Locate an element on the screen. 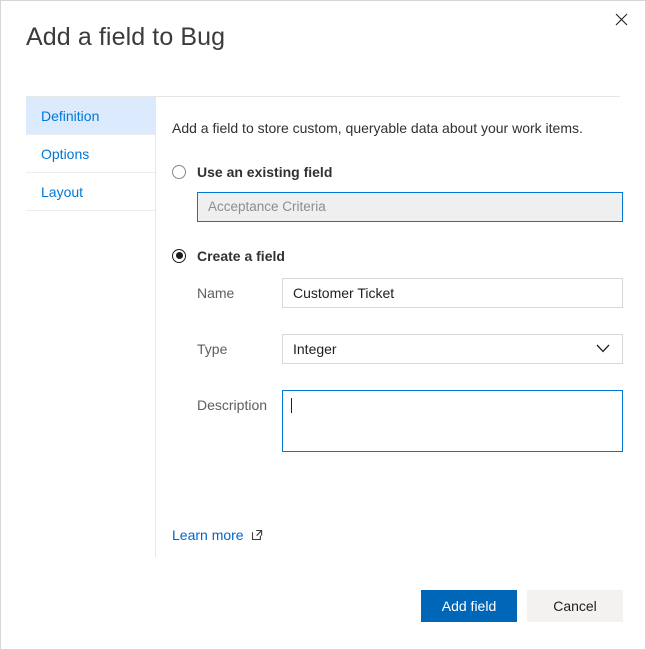 This screenshot has height=650, width=646. dialog-header: Add a field to Bug is located at coordinates (323, 49).